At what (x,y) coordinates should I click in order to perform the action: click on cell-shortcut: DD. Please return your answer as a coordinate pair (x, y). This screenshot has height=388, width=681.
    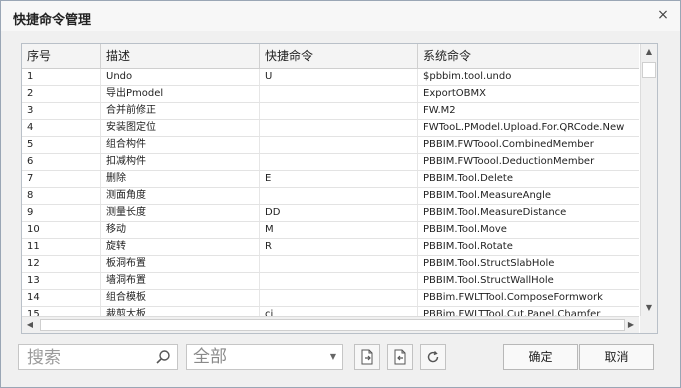
    Looking at the image, I should click on (339, 213).